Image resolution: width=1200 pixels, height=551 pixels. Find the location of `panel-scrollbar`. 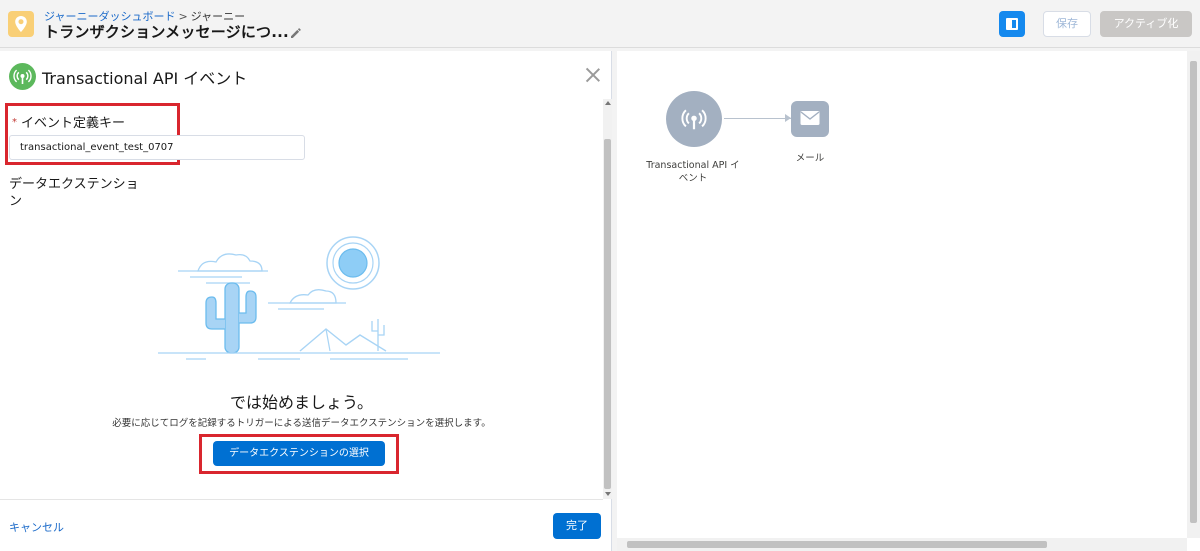

panel-scrollbar is located at coordinates (607, 299).